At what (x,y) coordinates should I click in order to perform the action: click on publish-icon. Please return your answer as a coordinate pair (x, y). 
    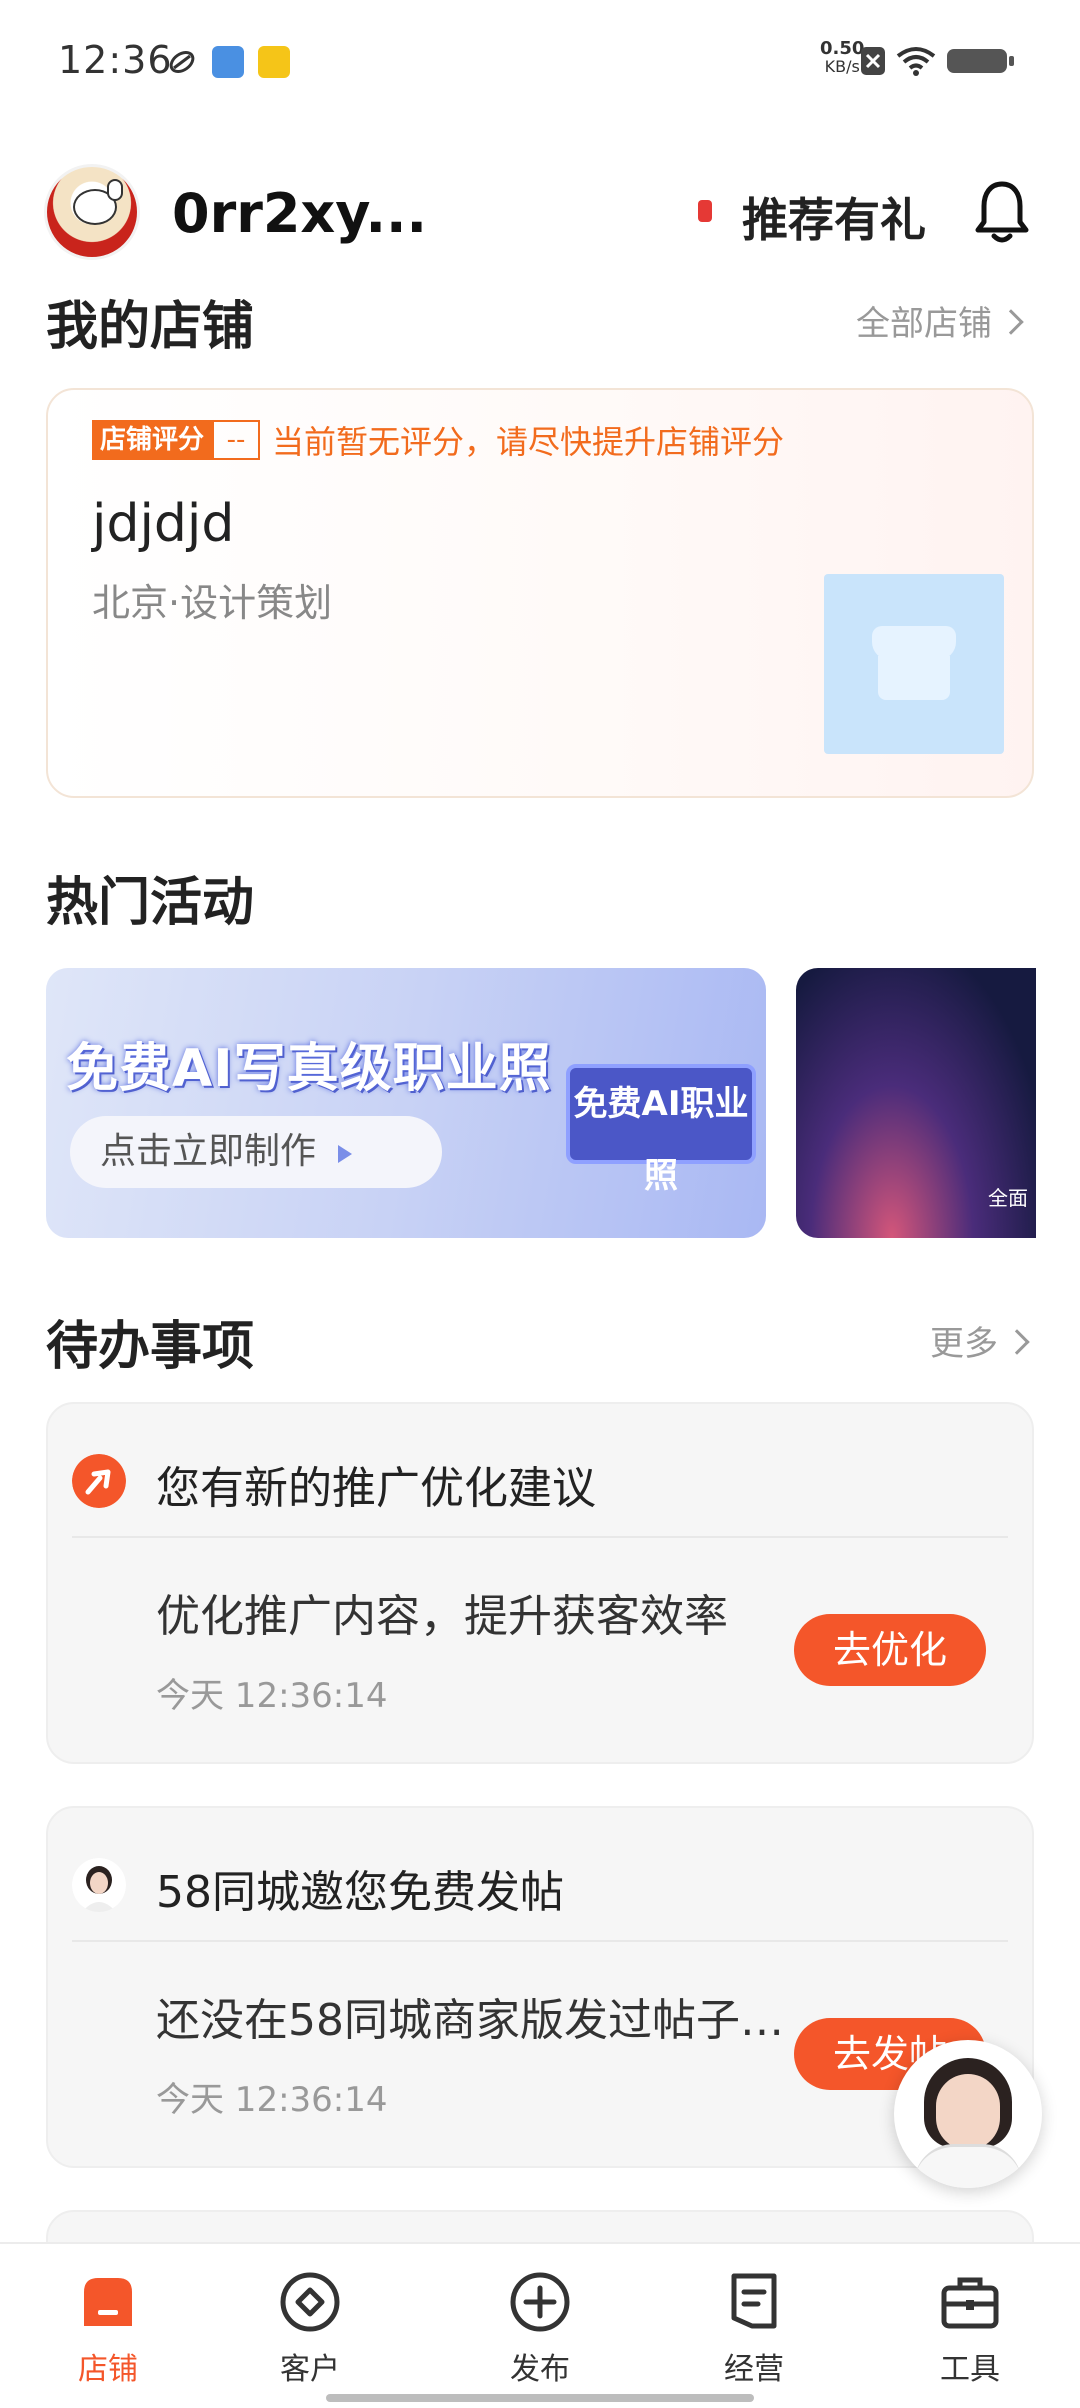
    Looking at the image, I should click on (540, 2302).